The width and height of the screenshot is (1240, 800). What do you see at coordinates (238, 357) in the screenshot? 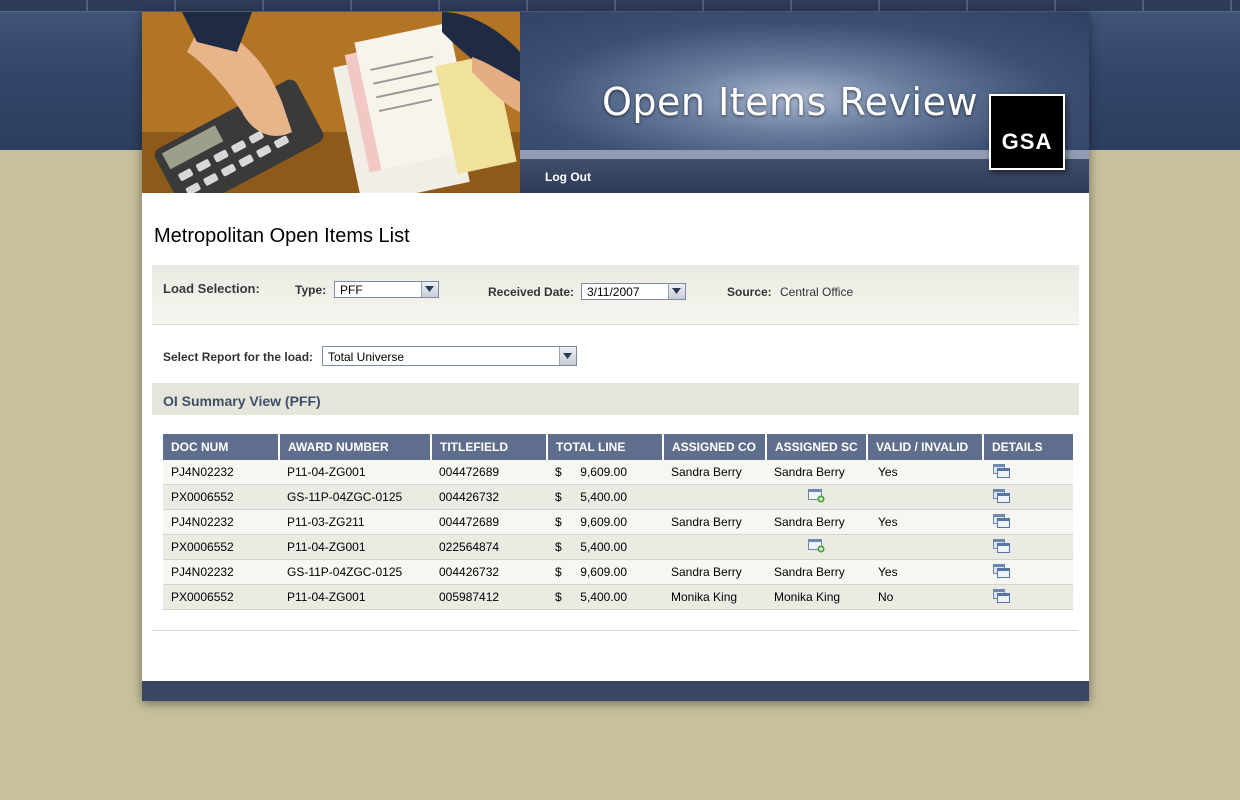
I see `report-label: Select Report for the load:` at bounding box center [238, 357].